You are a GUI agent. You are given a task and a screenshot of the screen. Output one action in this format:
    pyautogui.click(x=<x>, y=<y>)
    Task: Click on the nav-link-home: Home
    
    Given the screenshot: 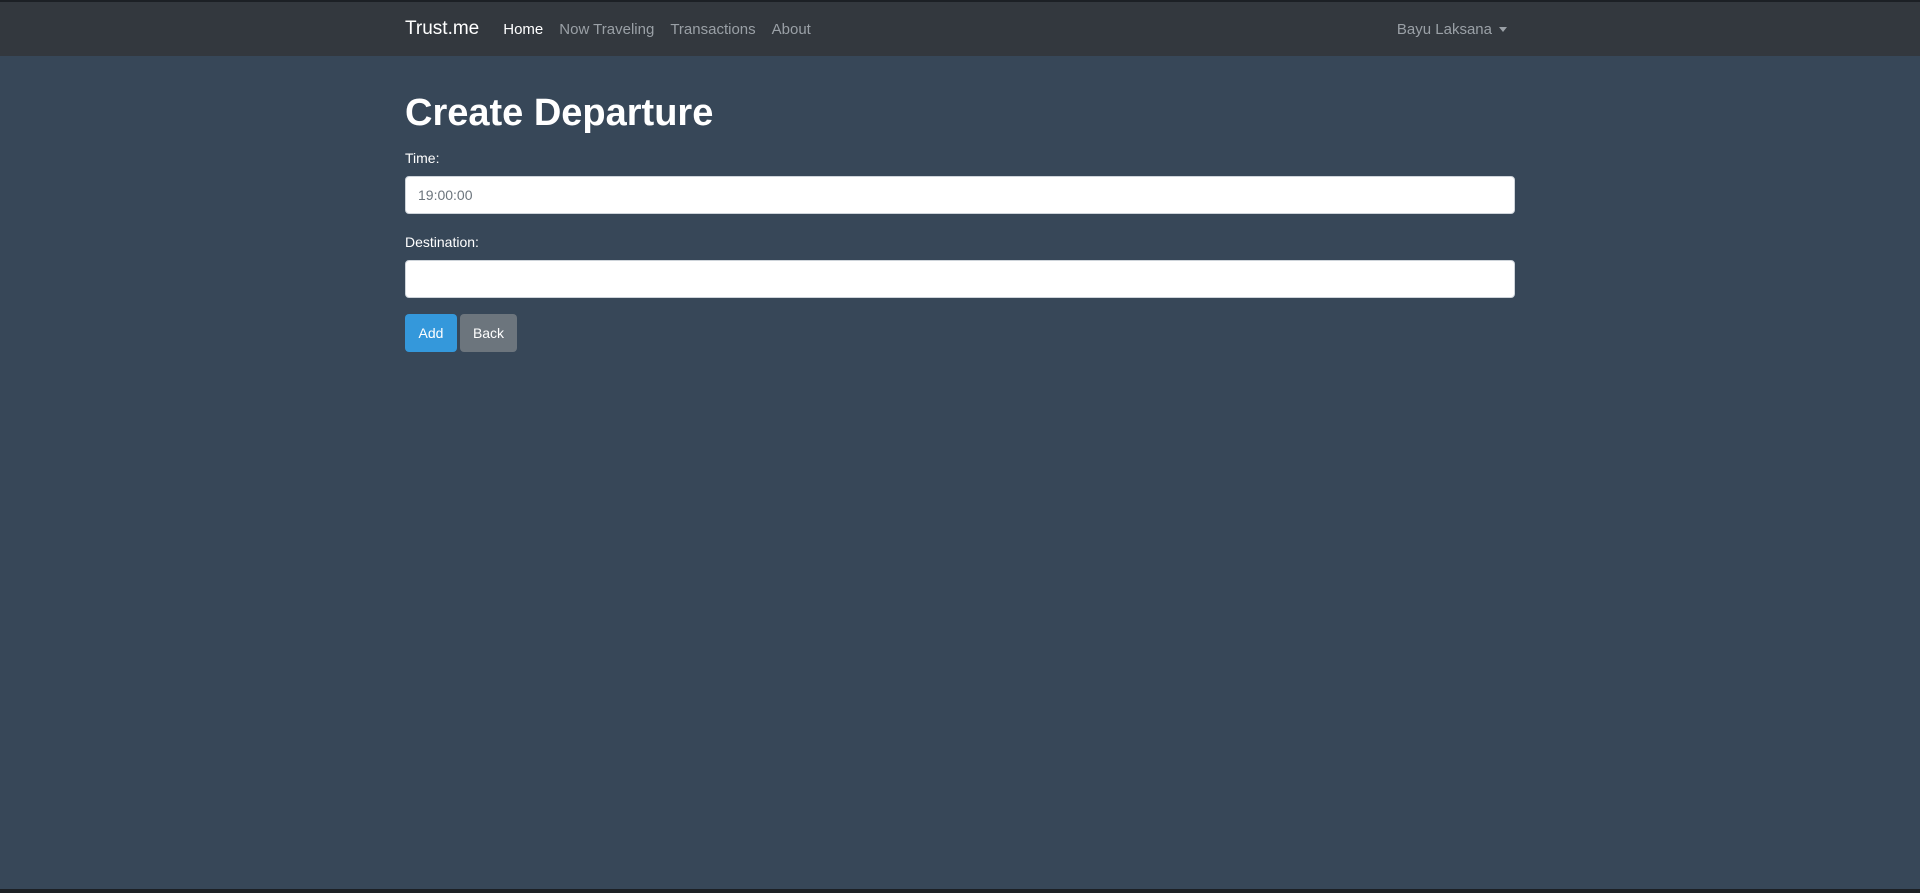 What is the action you would take?
    pyautogui.click(x=523, y=29)
    